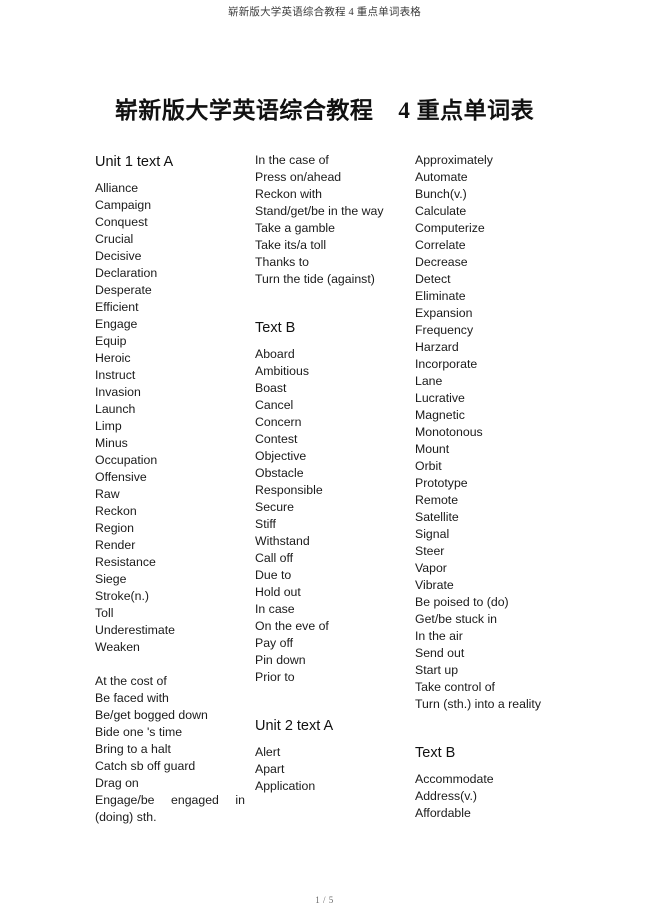  What do you see at coordinates (437, 347) in the screenshot?
I see `list-item: Harzard` at bounding box center [437, 347].